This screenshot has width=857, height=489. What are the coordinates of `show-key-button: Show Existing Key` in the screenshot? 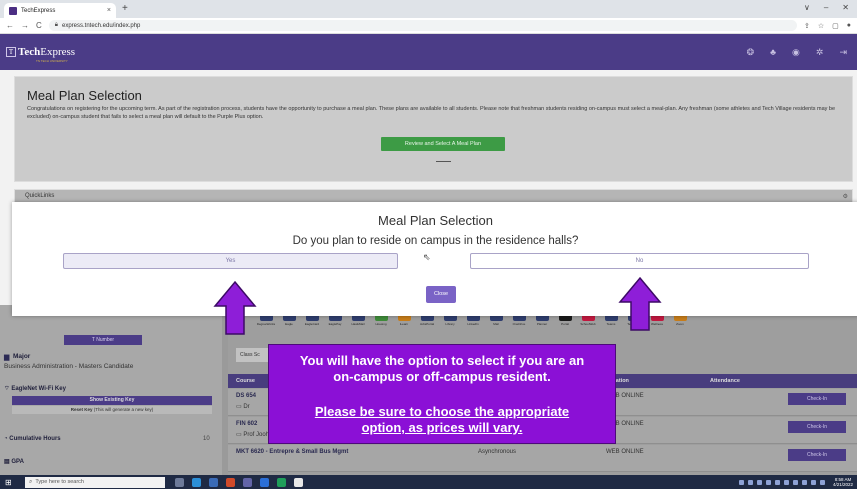 It's located at (112, 400).